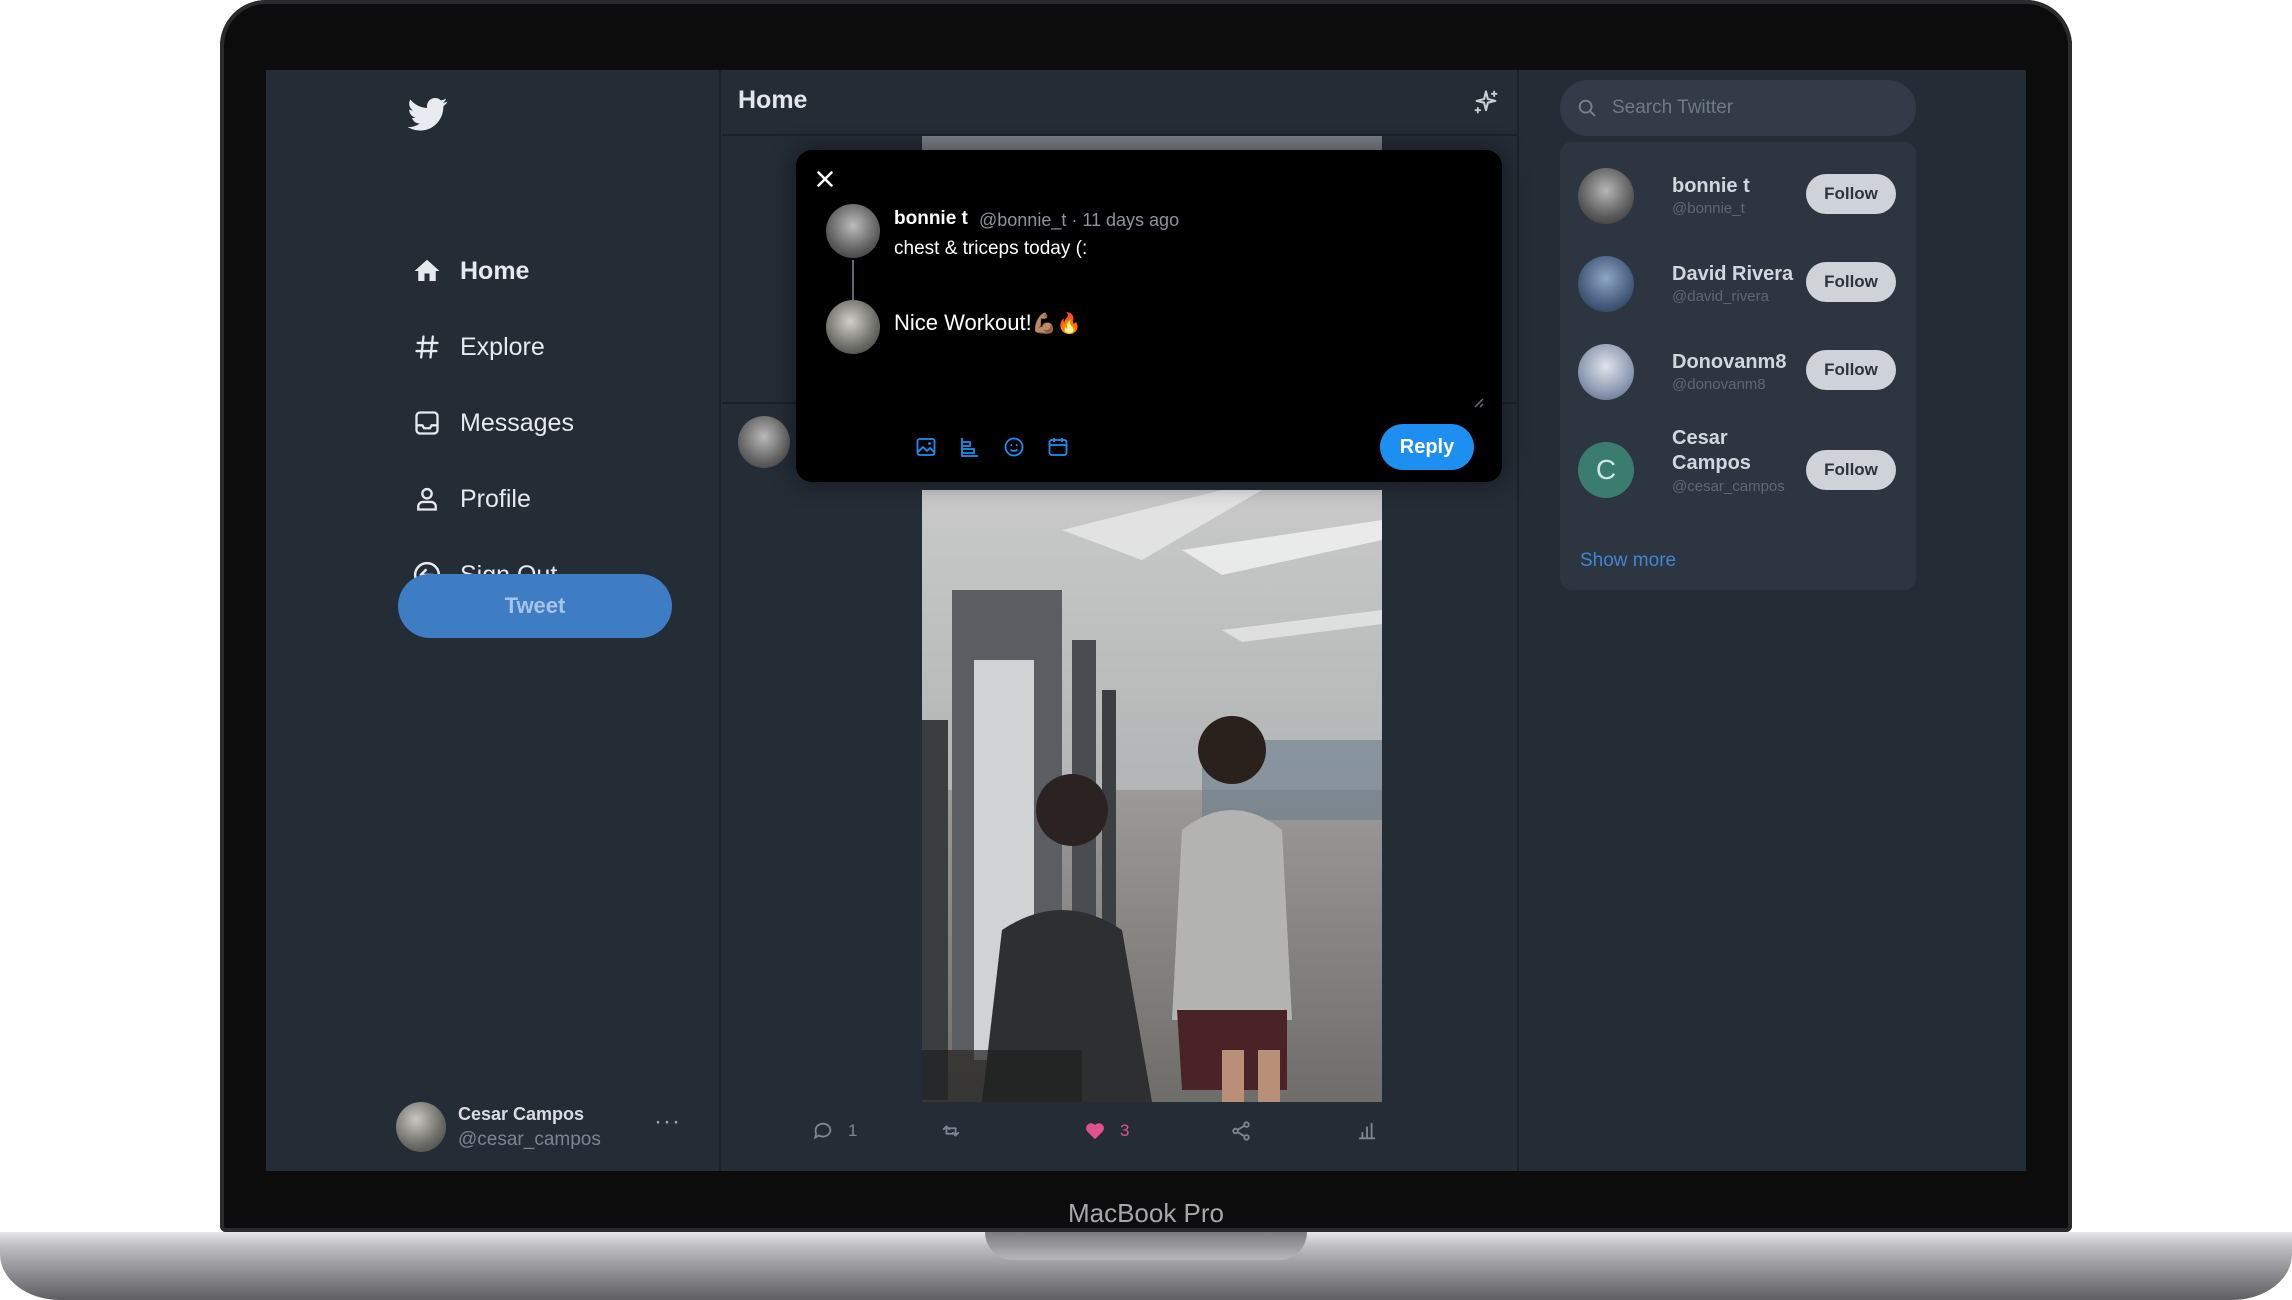 The height and width of the screenshot is (1300, 2292). What do you see at coordinates (931, 218) in the screenshot?
I see `original-author-name: bonnie t` at bounding box center [931, 218].